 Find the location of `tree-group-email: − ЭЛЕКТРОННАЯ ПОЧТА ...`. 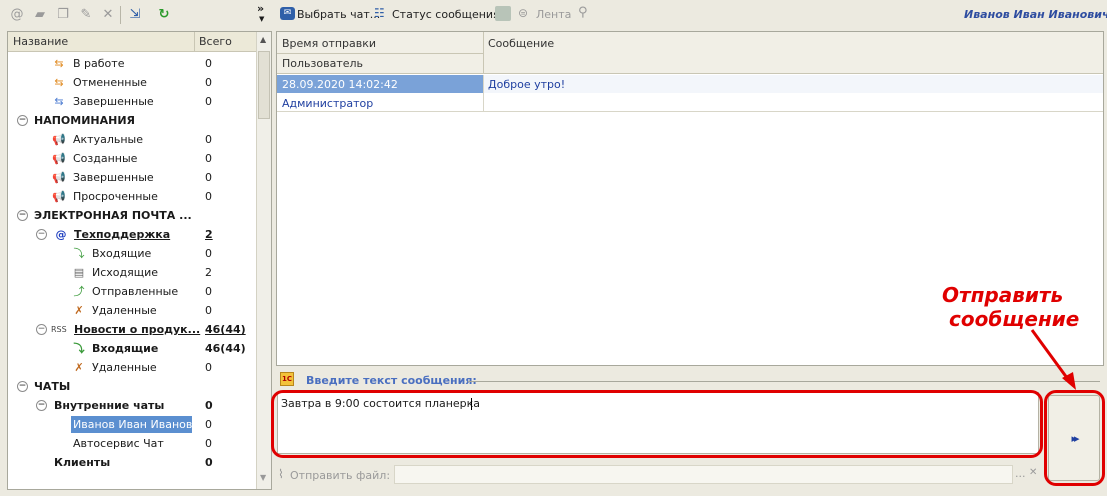

tree-group-email: − ЭЛЕКТРОННАЯ ПОЧТА ... is located at coordinates (132, 215).